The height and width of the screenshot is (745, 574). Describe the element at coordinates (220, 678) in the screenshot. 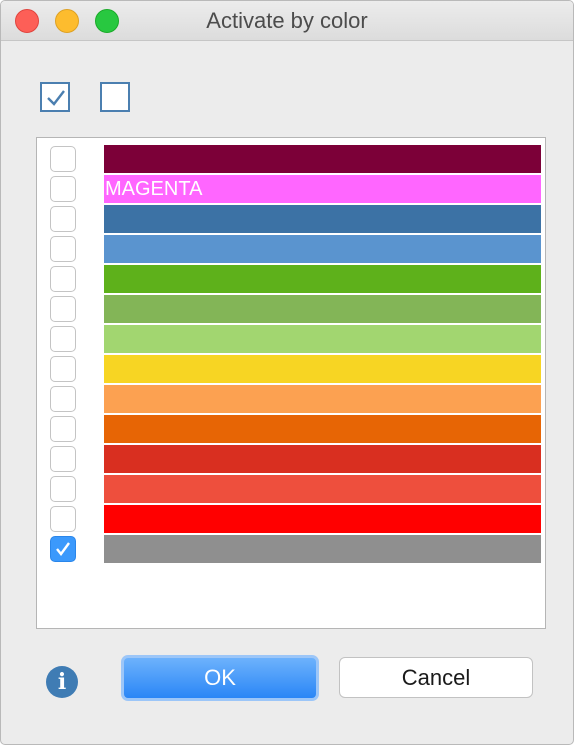

I see `ok-button: OK` at that location.